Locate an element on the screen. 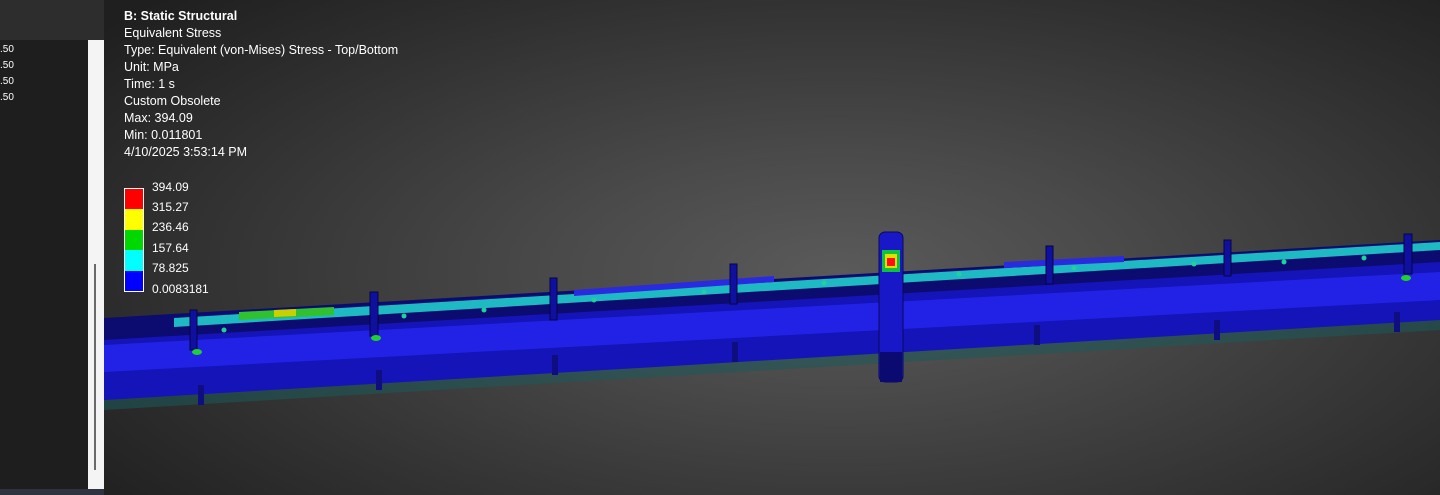  legend-label: 315.27 is located at coordinates (170, 207).